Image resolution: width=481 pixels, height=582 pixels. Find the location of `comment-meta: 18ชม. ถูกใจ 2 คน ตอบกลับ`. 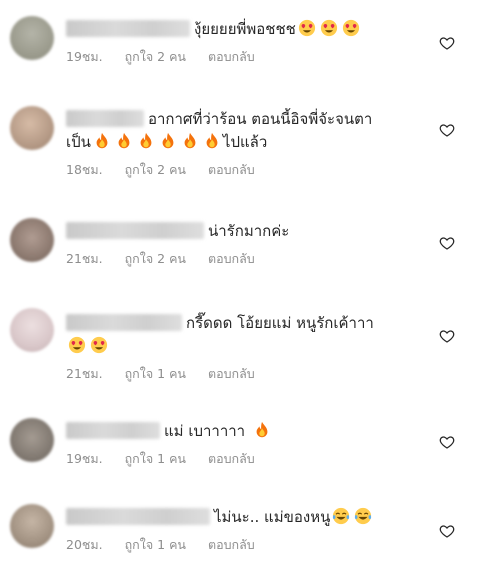

comment-meta: 18ชม. ถูกใจ 2 คน ตอบกลับ is located at coordinates (249, 170).